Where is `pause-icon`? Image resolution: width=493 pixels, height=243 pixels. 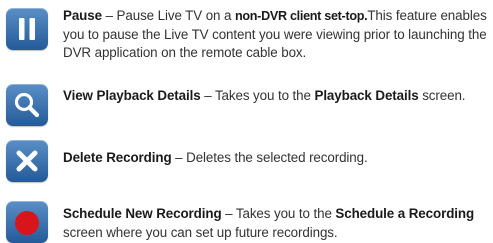
pause-icon is located at coordinates (27, 29).